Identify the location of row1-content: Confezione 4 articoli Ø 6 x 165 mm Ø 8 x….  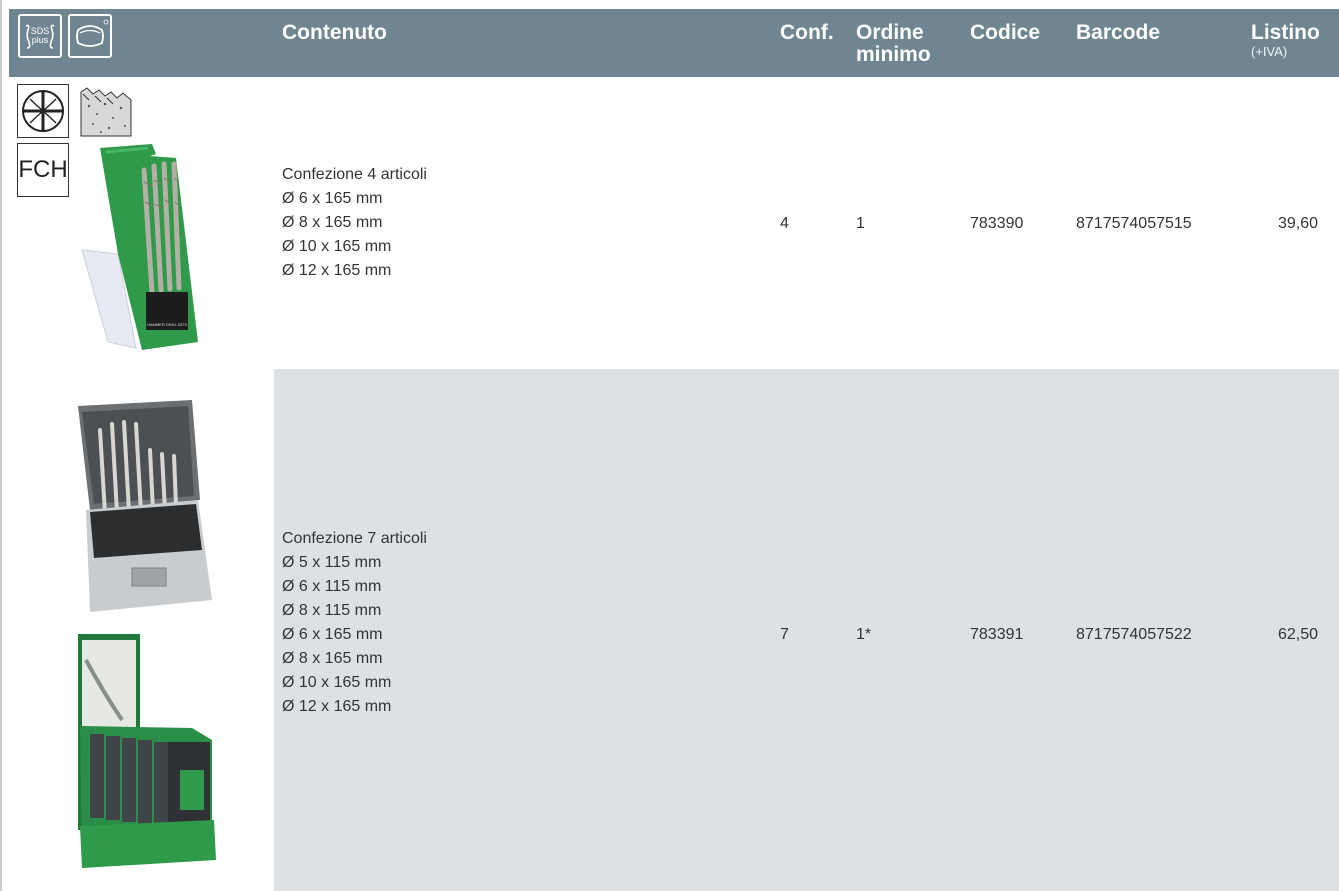
(354, 223).